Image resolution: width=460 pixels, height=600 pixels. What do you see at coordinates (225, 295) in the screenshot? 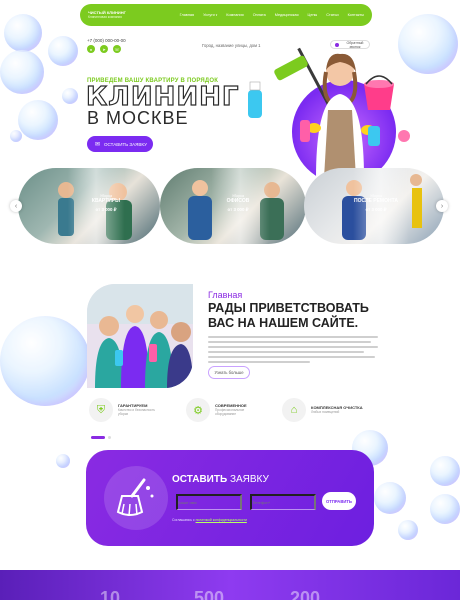
I see `about-label: Главная` at bounding box center [225, 295].